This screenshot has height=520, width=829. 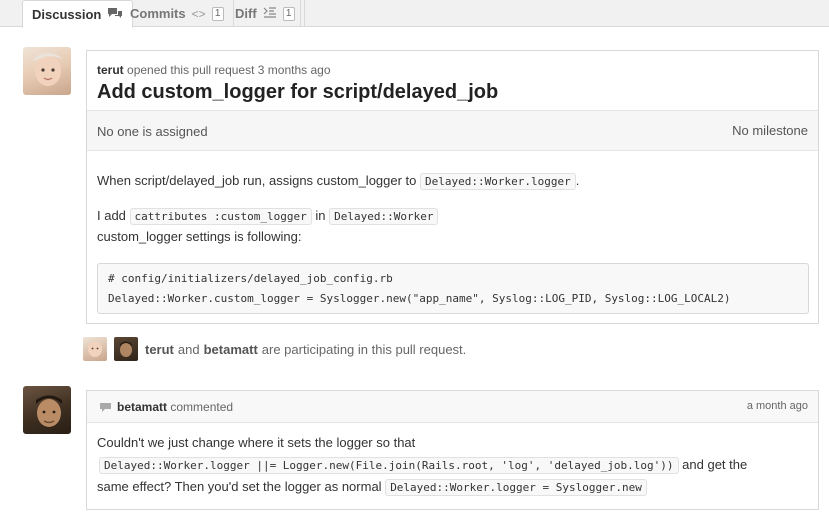 I want to click on participant-avatar-betamatt, so click(x=126, y=349).